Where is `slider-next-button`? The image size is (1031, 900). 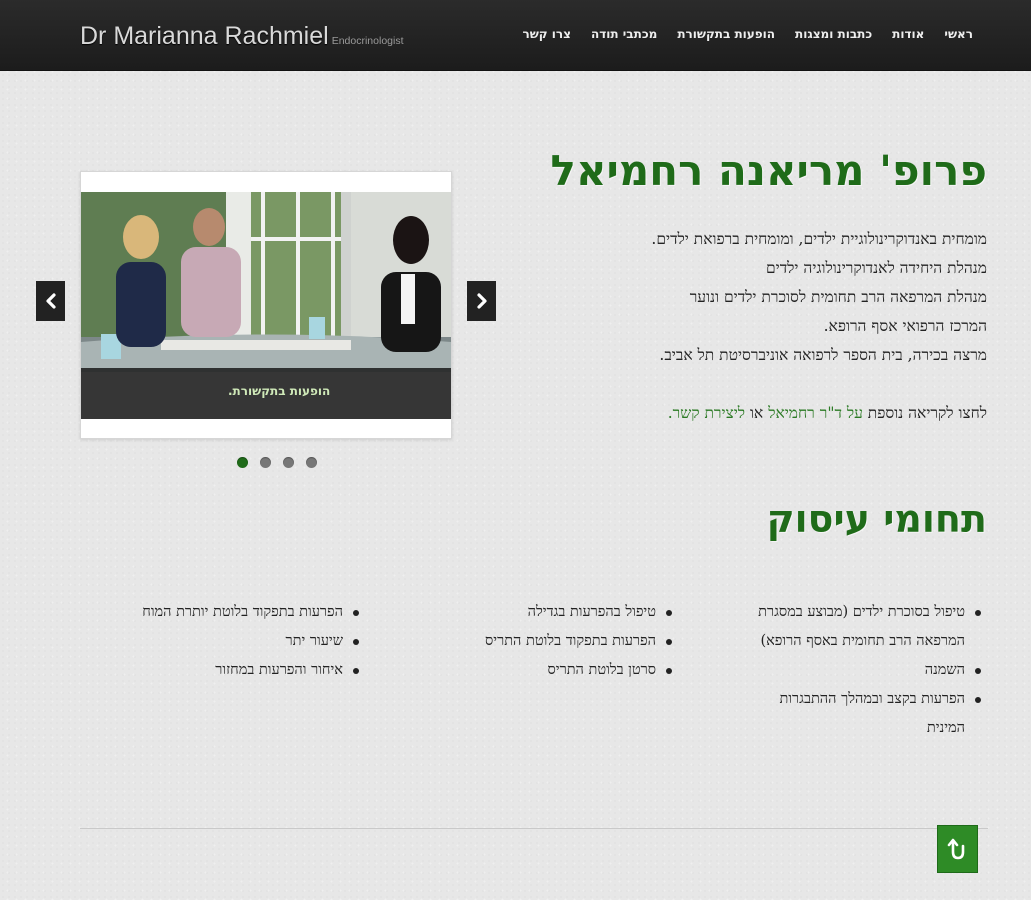
slider-next-button is located at coordinates (481, 301).